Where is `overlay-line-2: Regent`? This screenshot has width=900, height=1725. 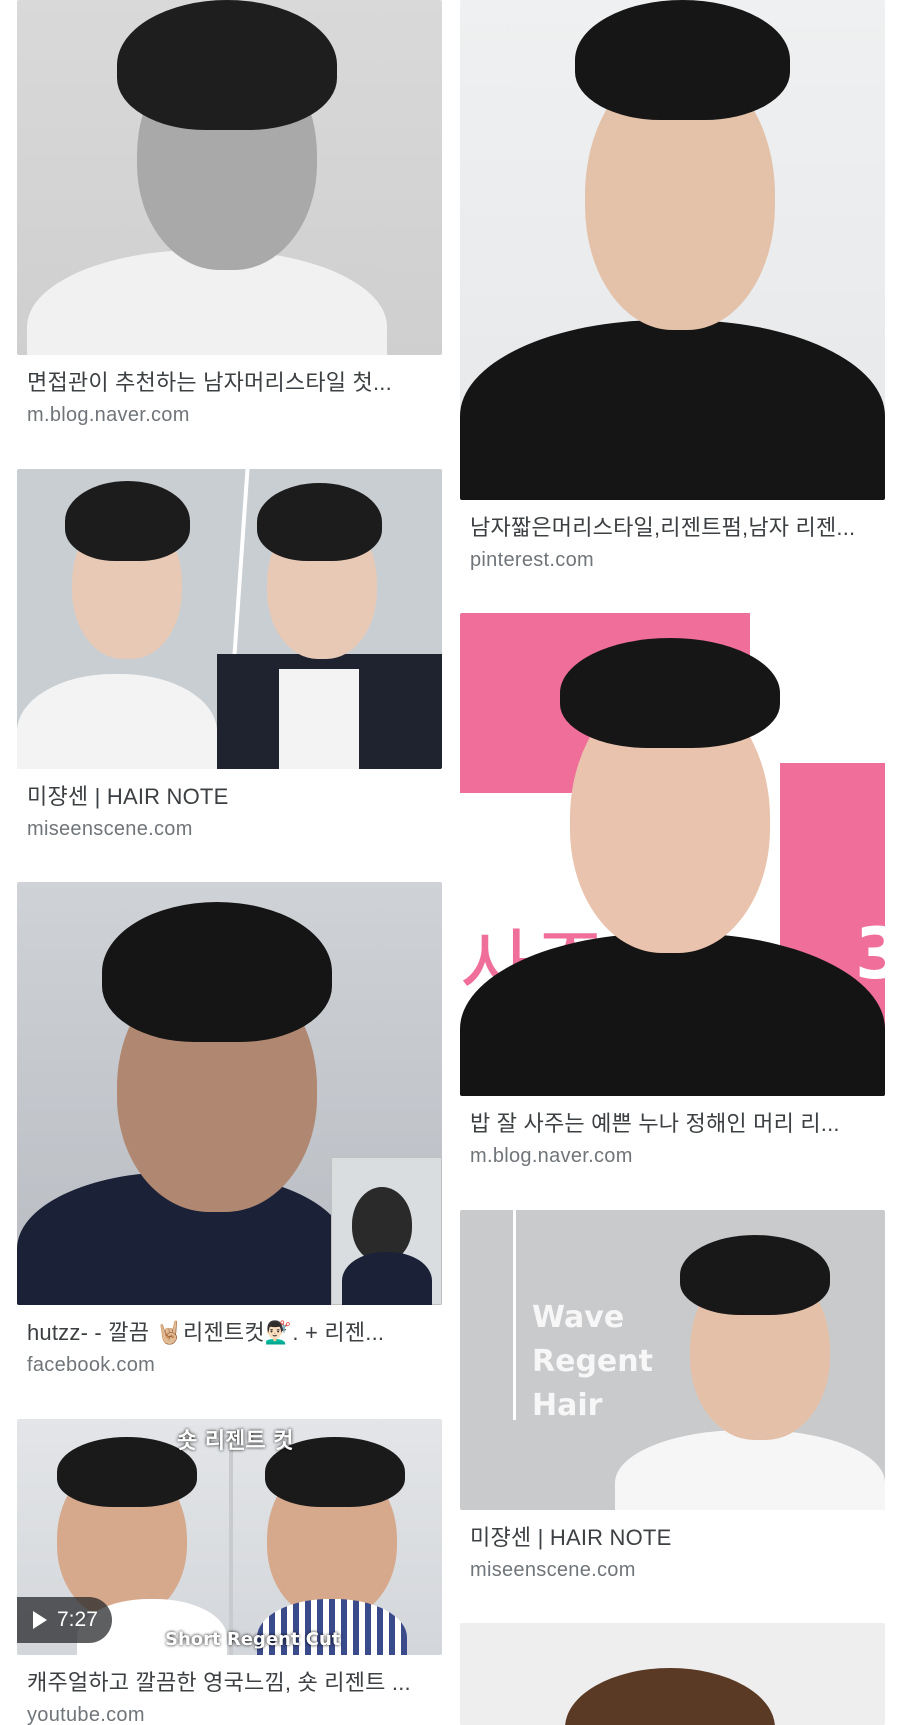 overlay-line-2: Regent is located at coordinates (592, 1361).